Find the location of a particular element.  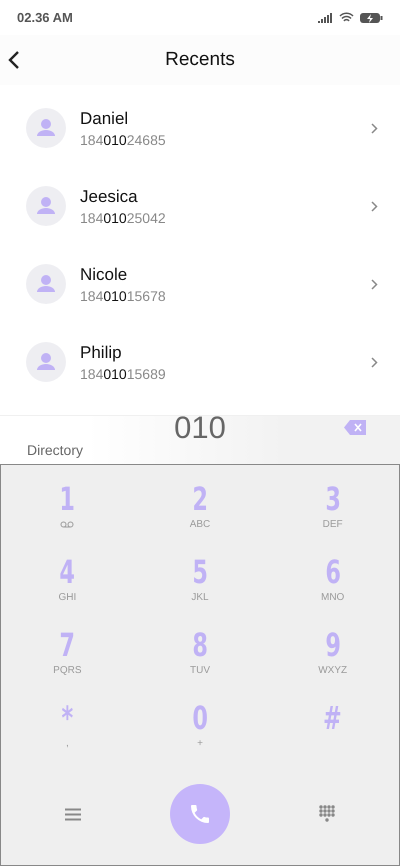

contact-number: 18401015689 is located at coordinates (123, 374).